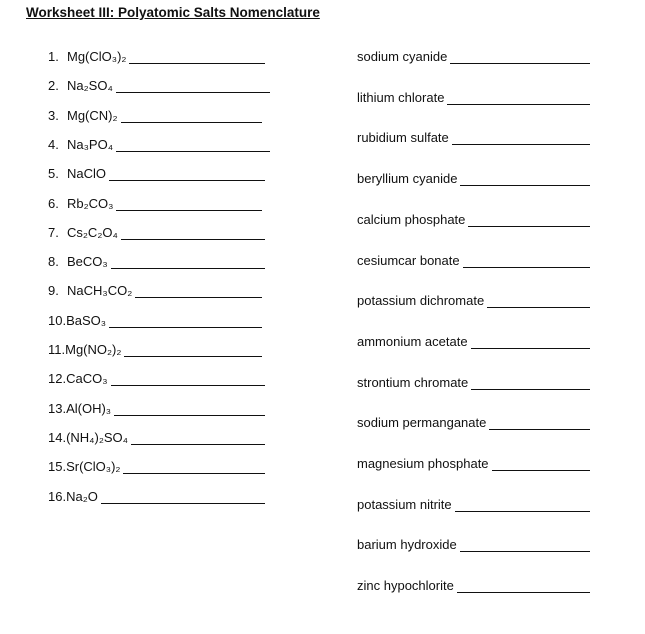 The image size is (645, 634). What do you see at coordinates (90, 203) in the screenshot?
I see `formula-text: Rb₂CO₃` at bounding box center [90, 203].